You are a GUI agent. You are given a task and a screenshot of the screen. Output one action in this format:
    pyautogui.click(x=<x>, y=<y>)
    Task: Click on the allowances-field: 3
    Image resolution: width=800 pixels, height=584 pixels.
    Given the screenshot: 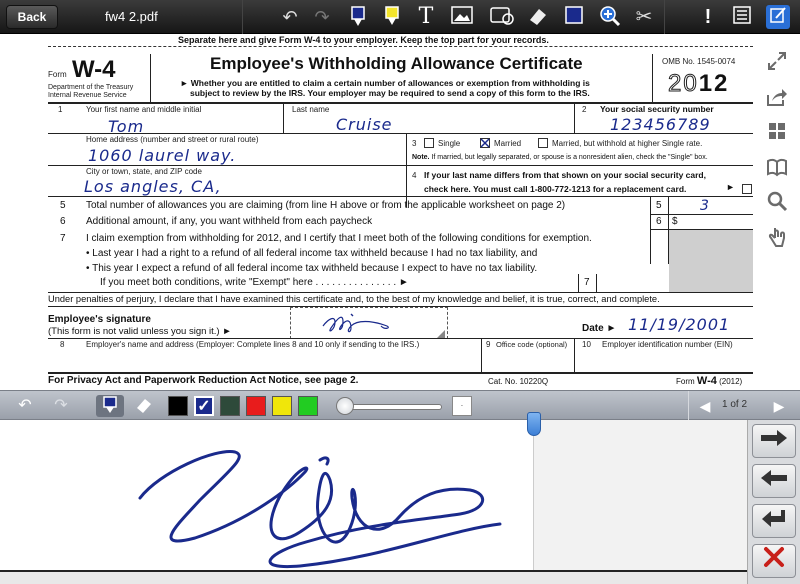 What is the action you would take?
    pyautogui.click(x=705, y=206)
    